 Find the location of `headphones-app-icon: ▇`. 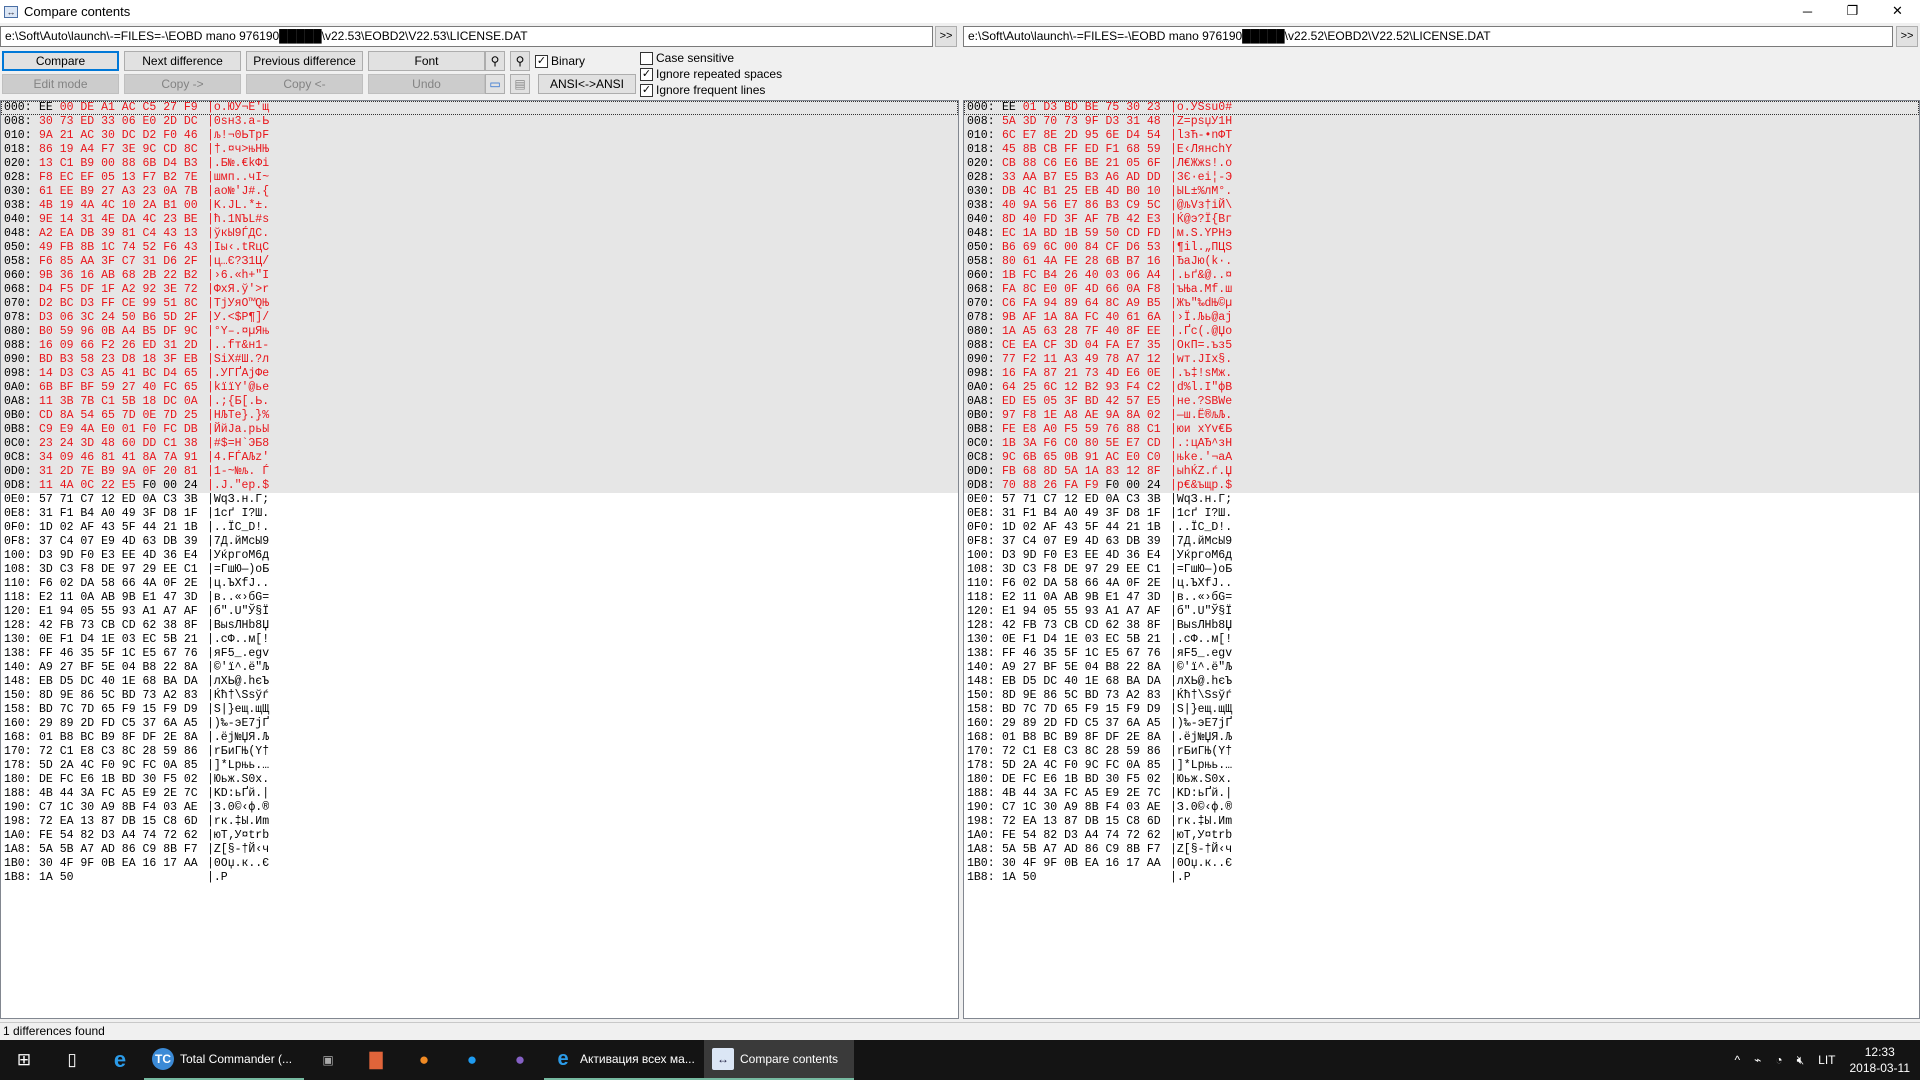

headphones-app-icon: ▇ is located at coordinates (376, 1060).